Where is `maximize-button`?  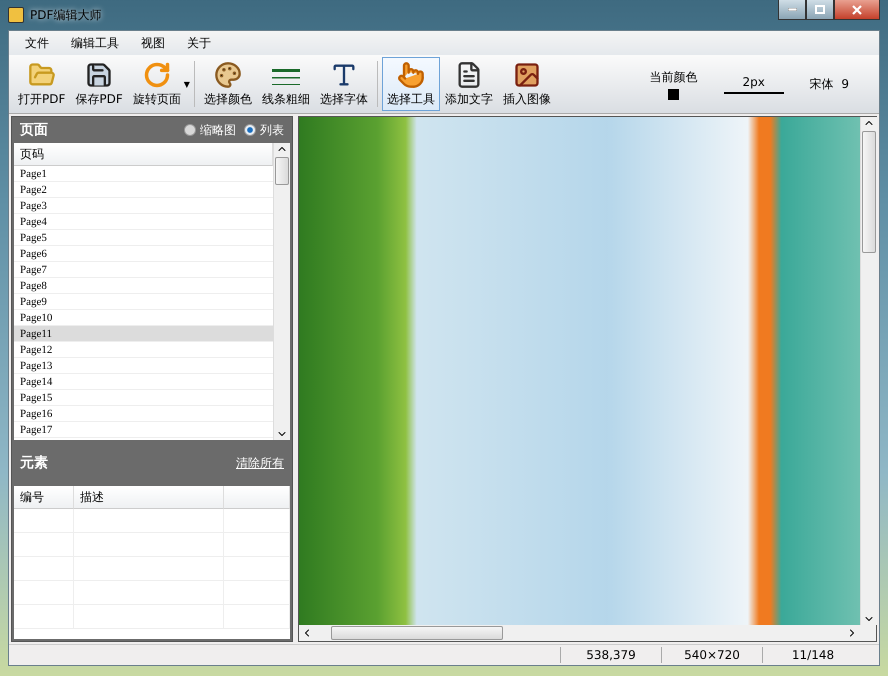 maximize-button is located at coordinates (820, 10).